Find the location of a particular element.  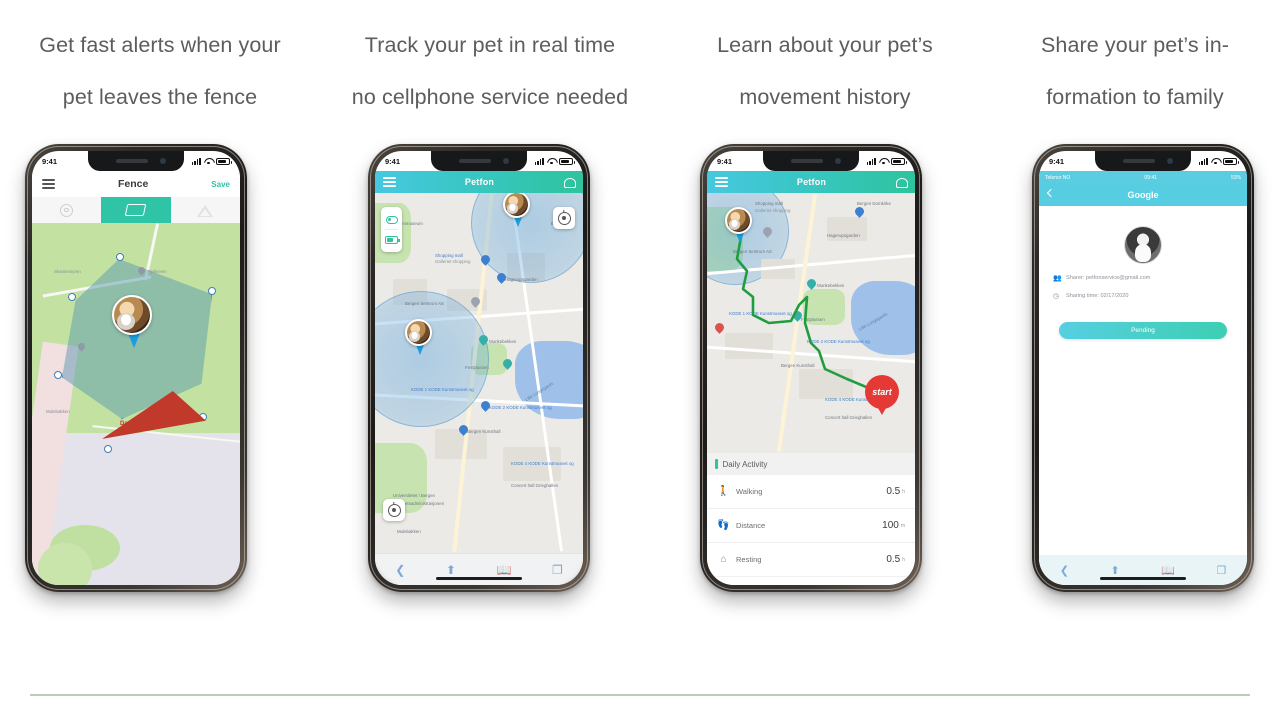

inner-status-bar: Telenor NO 09:41 53% is located at coordinates (1143, 177).